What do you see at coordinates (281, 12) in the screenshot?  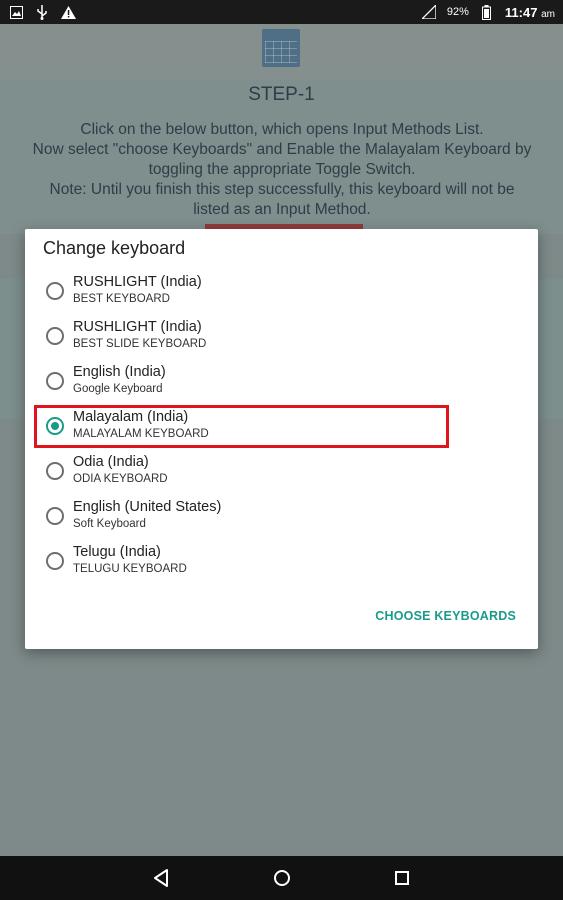 I see `status-bar: 92% 11:47 am` at bounding box center [281, 12].